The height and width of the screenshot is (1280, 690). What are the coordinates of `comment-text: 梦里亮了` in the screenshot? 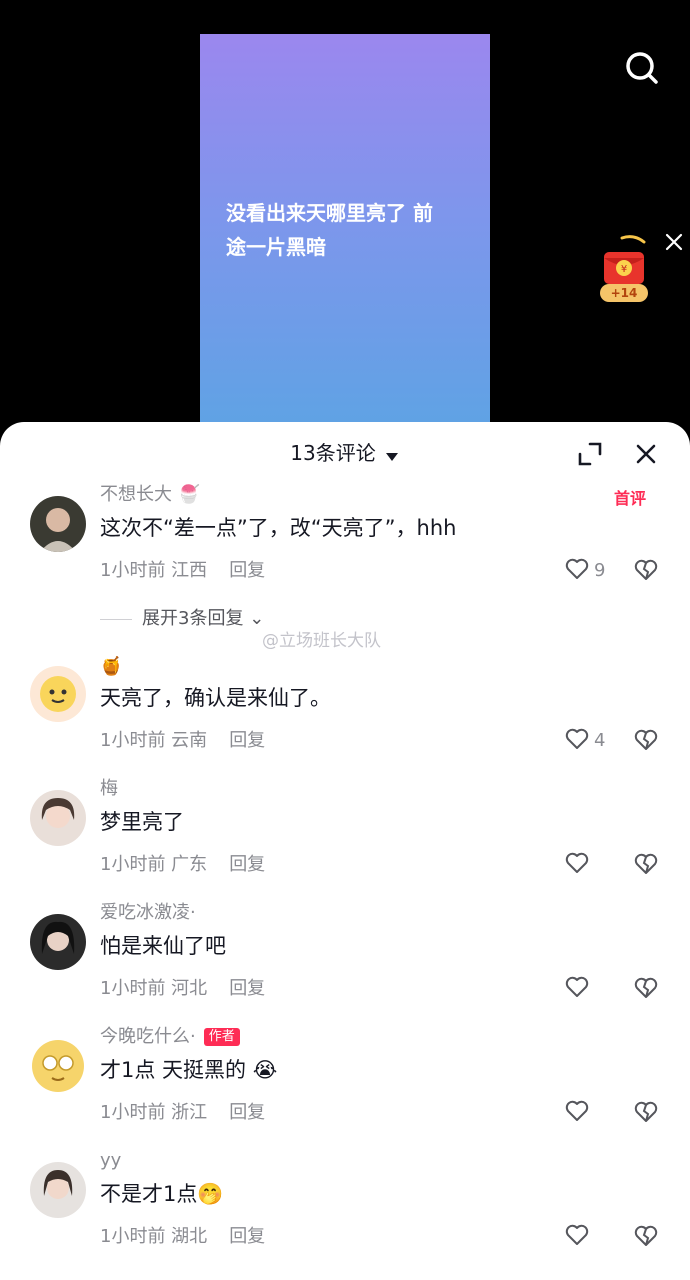 It's located at (142, 822).